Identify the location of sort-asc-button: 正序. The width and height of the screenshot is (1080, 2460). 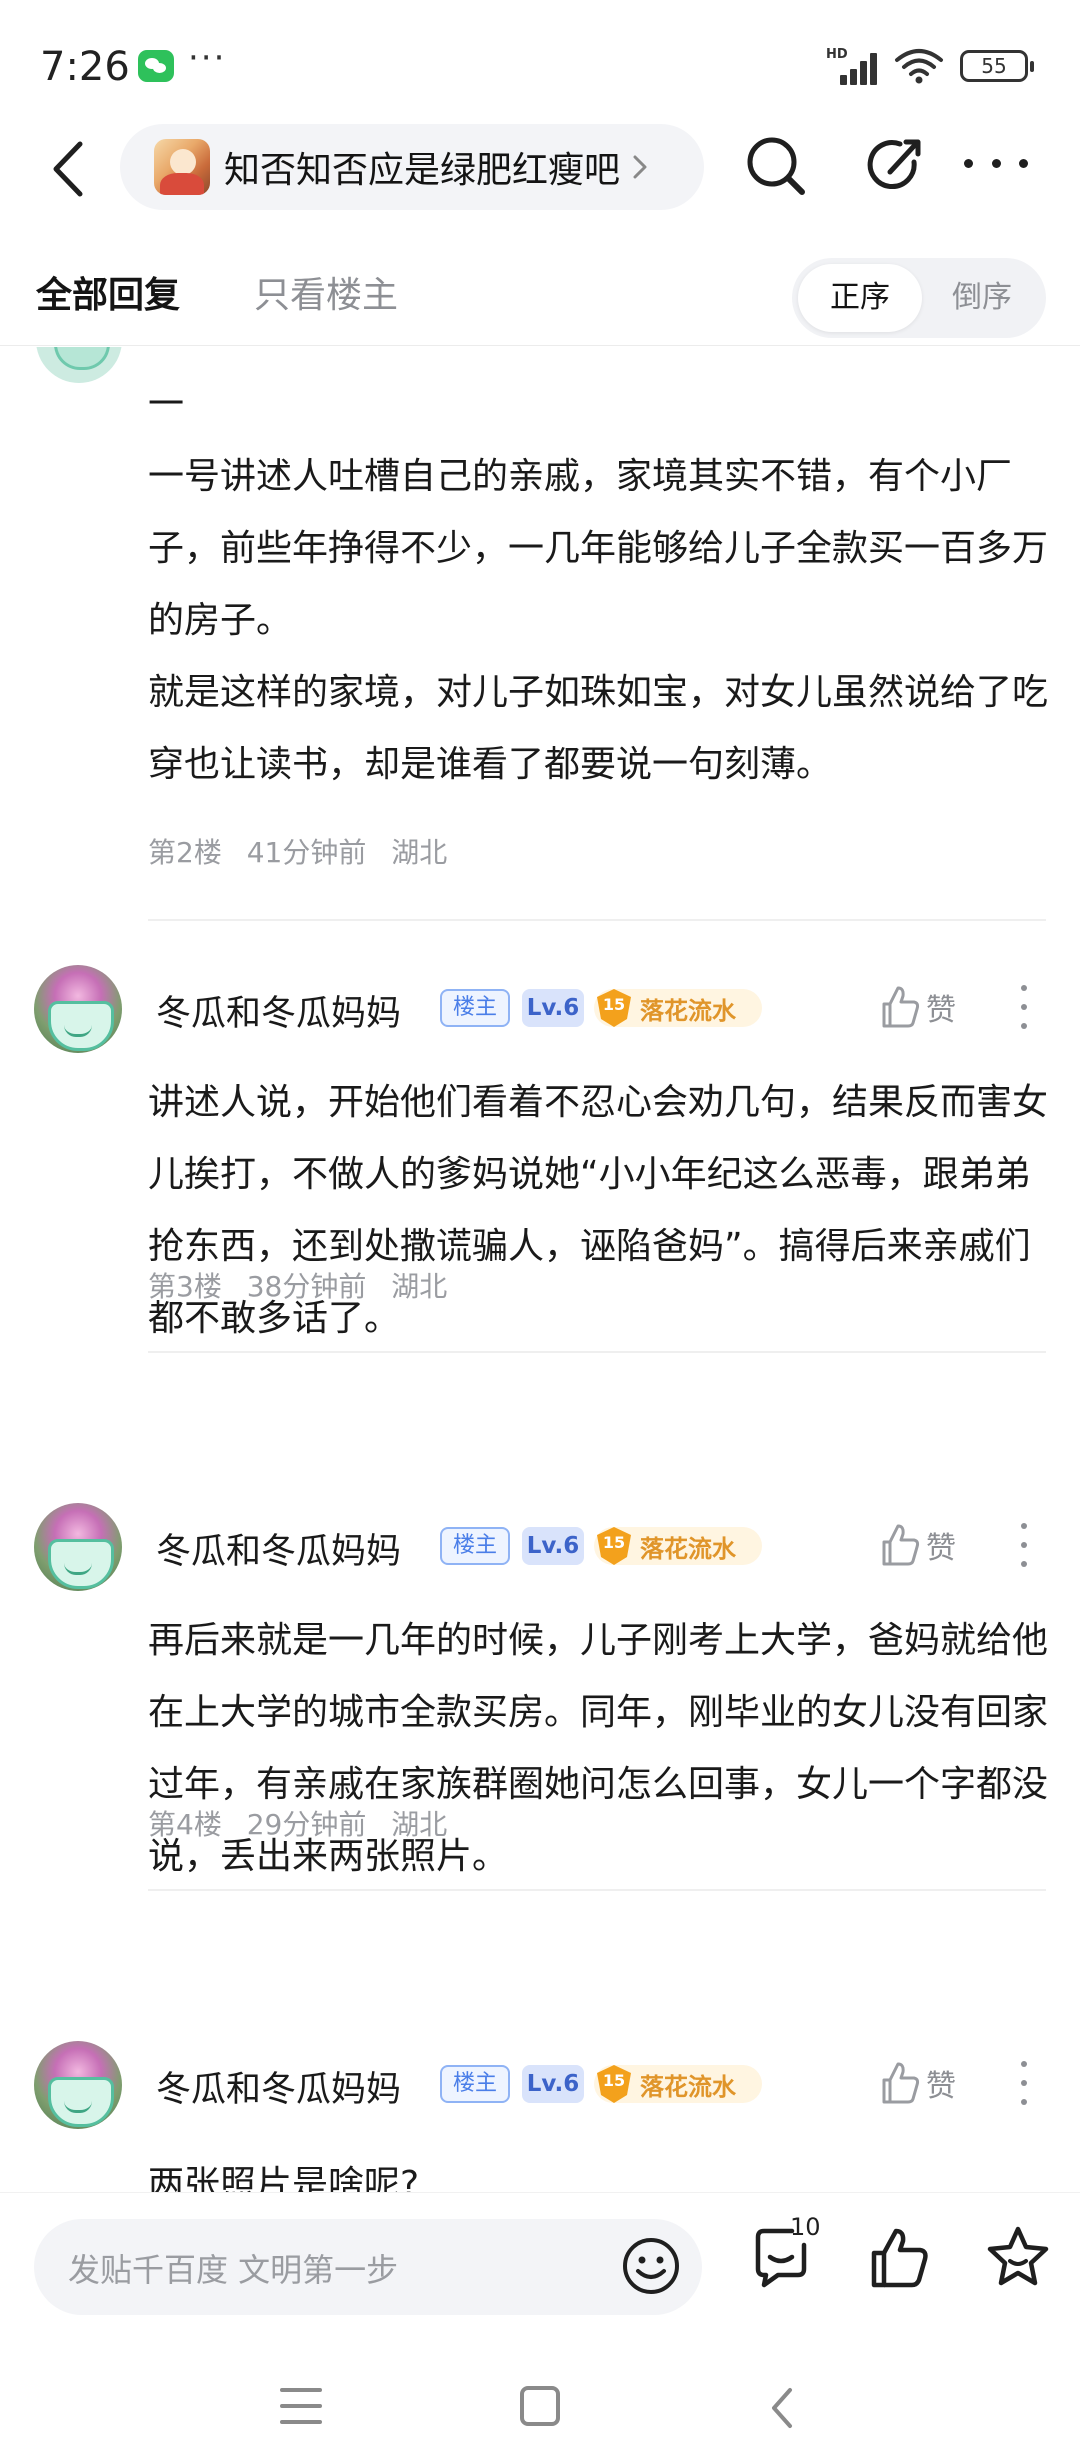
(860, 298).